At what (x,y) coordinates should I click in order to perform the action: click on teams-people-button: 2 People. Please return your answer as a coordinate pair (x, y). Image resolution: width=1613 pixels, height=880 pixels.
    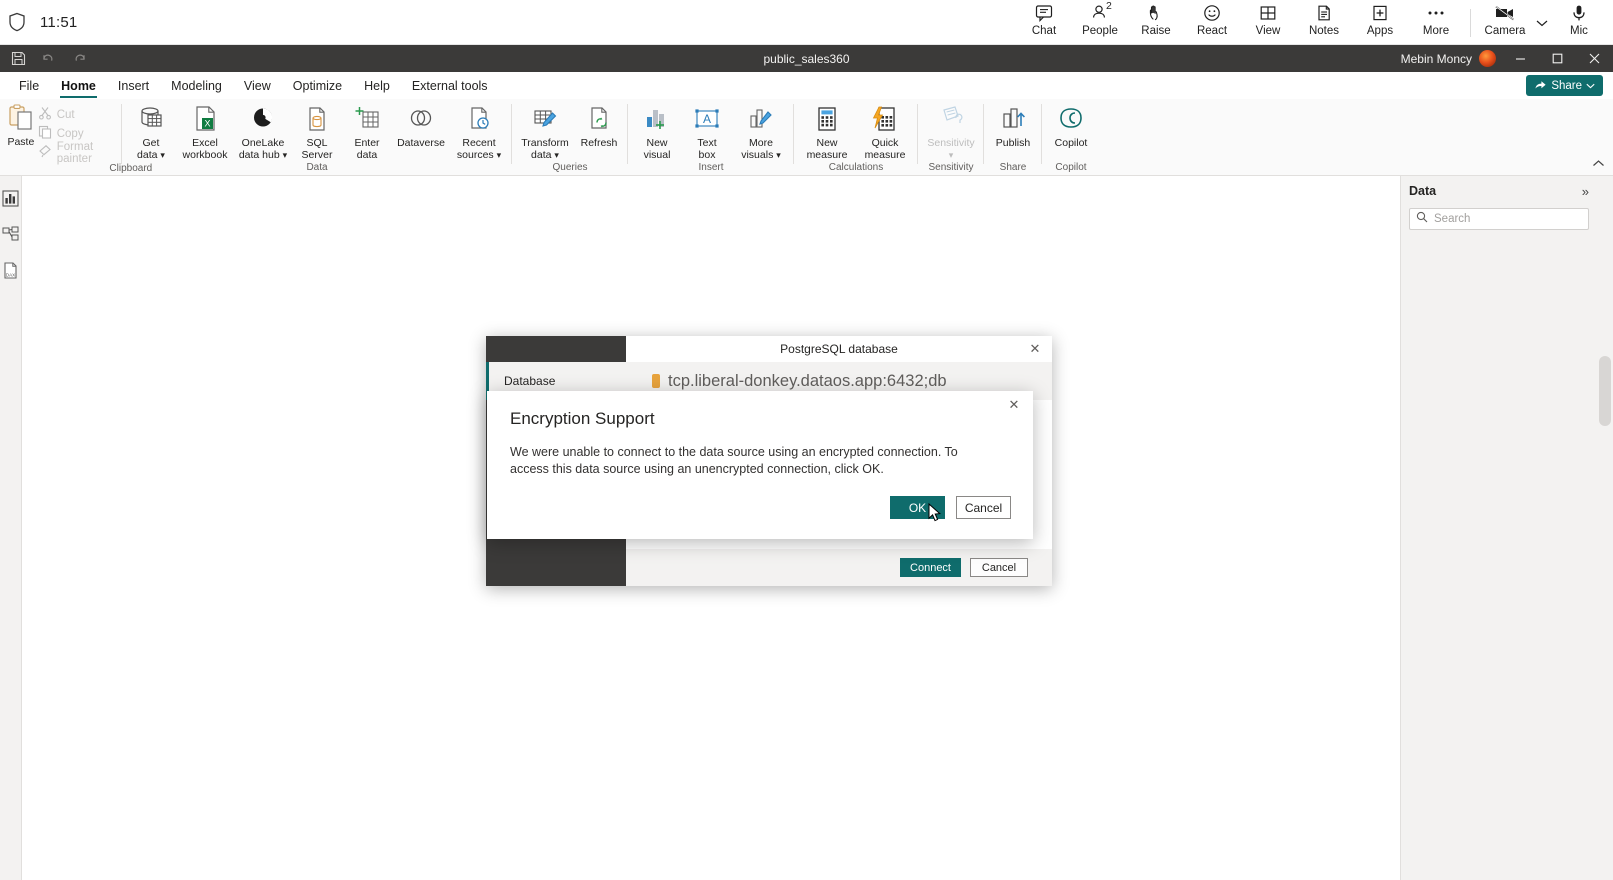
    Looking at the image, I should click on (1100, 22).